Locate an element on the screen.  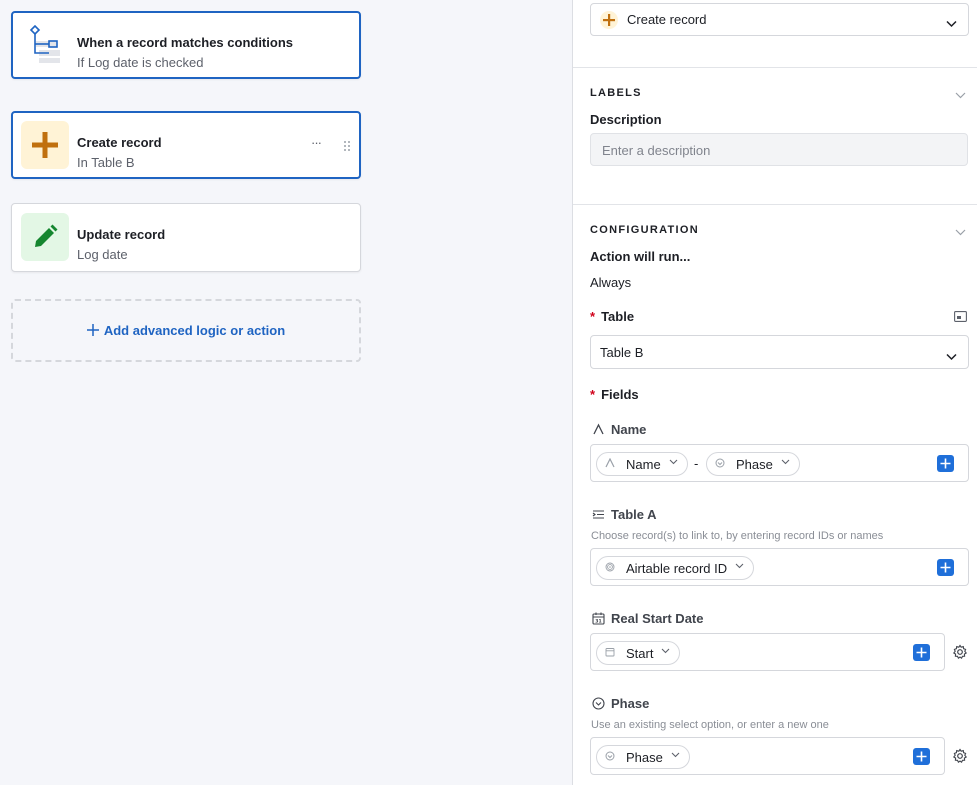
labels-section-title: LABELS is located at coordinates (616, 93).